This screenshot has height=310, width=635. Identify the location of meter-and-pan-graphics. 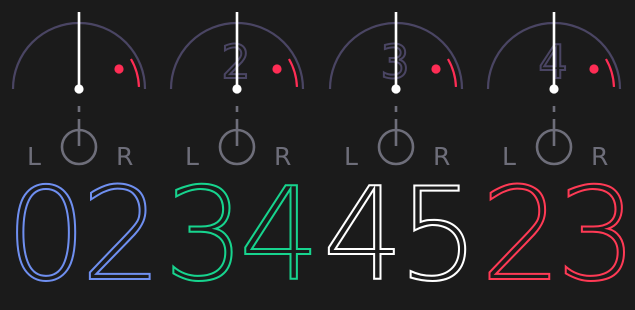
(79, 89).